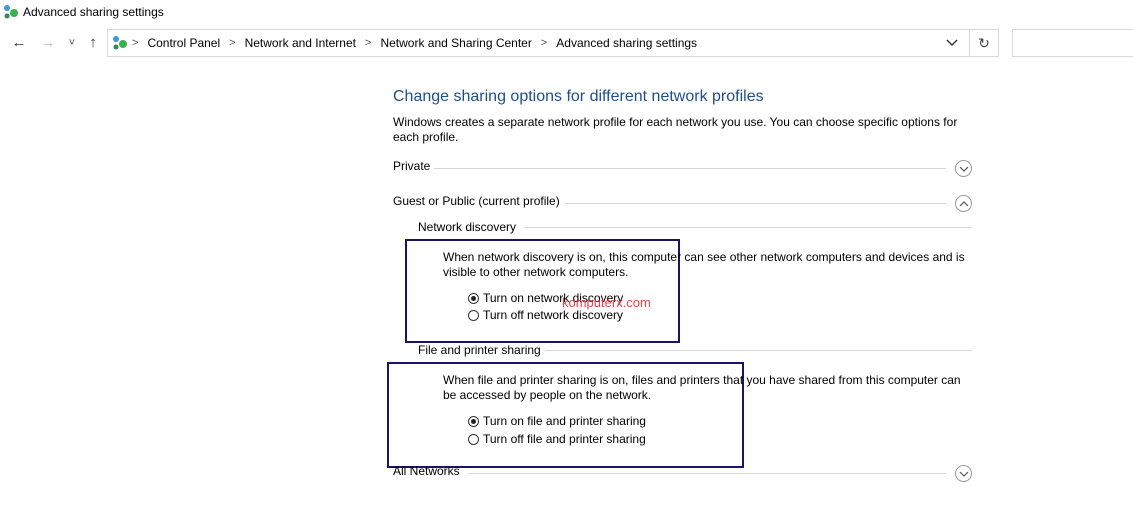 The height and width of the screenshot is (518, 1133). What do you see at coordinates (963, 168) in the screenshot?
I see `expand-private-chevron-icon` at bounding box center [963, 168].